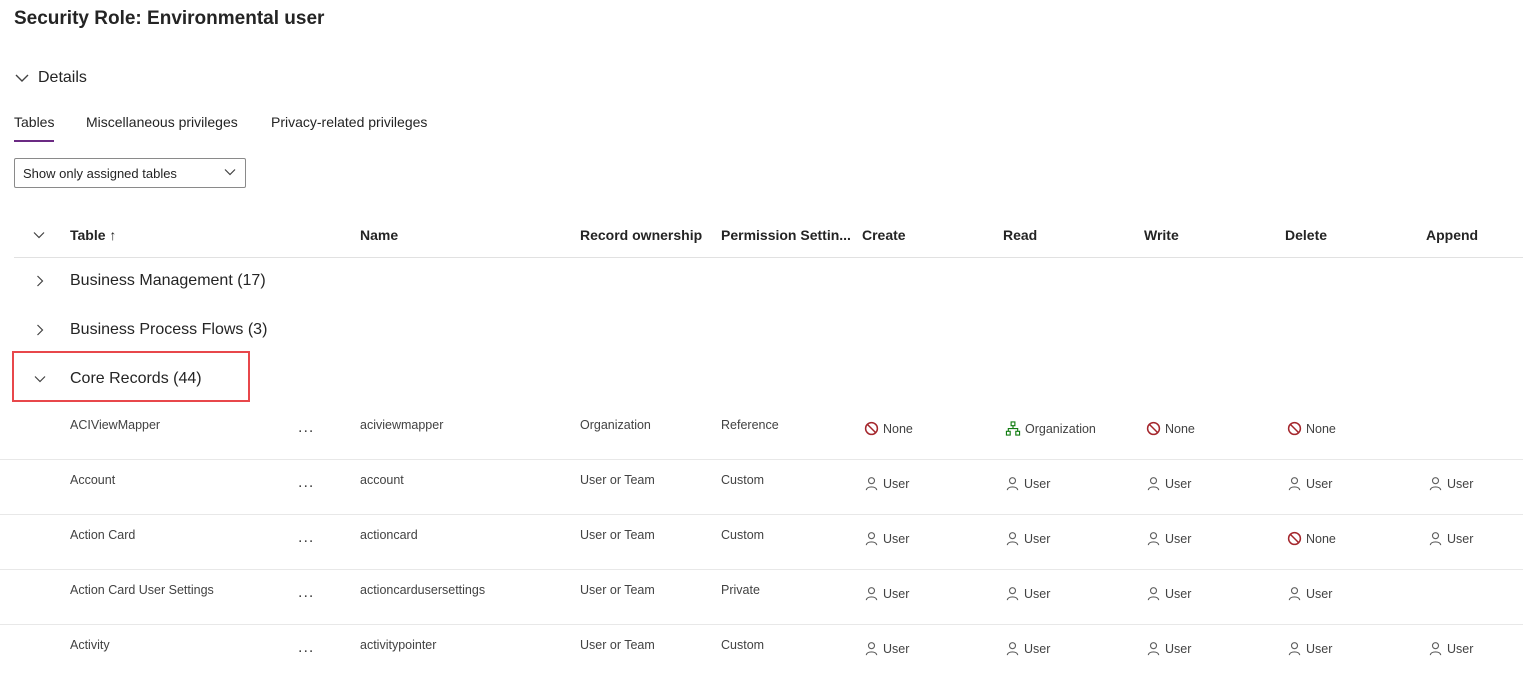  Describe the element at coordinates (131, 376) in the screenshot. I see `highlight-box` at that location.